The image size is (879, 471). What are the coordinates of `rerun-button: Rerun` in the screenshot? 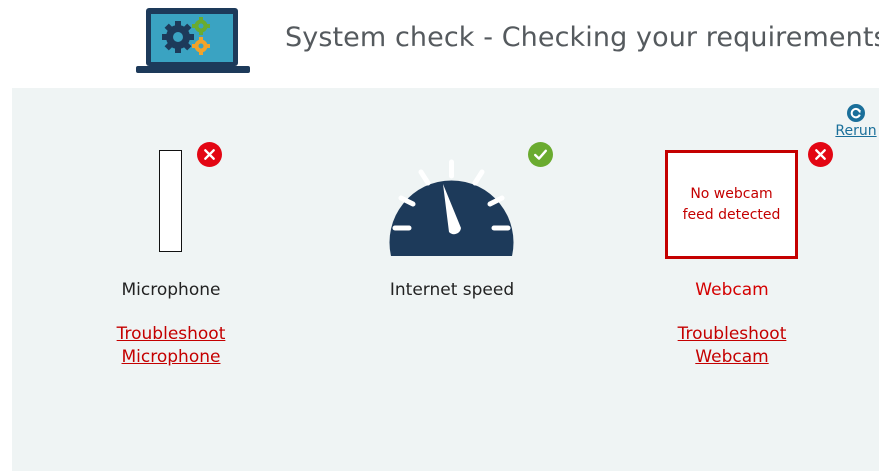 It's located at (856, 121).